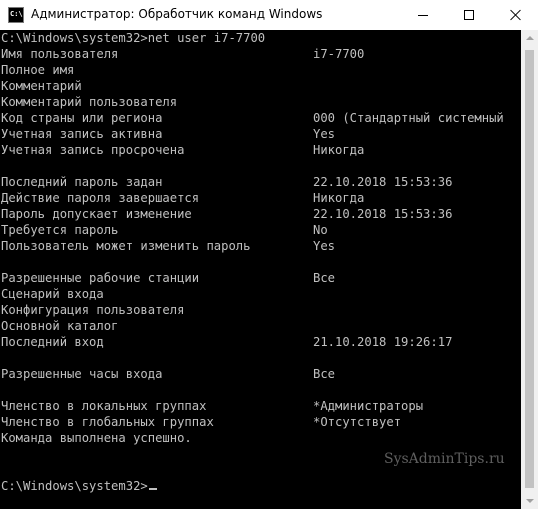  I want to click on command-text: C:\Windows\system32>net user i7-7700, so click(133, 38).